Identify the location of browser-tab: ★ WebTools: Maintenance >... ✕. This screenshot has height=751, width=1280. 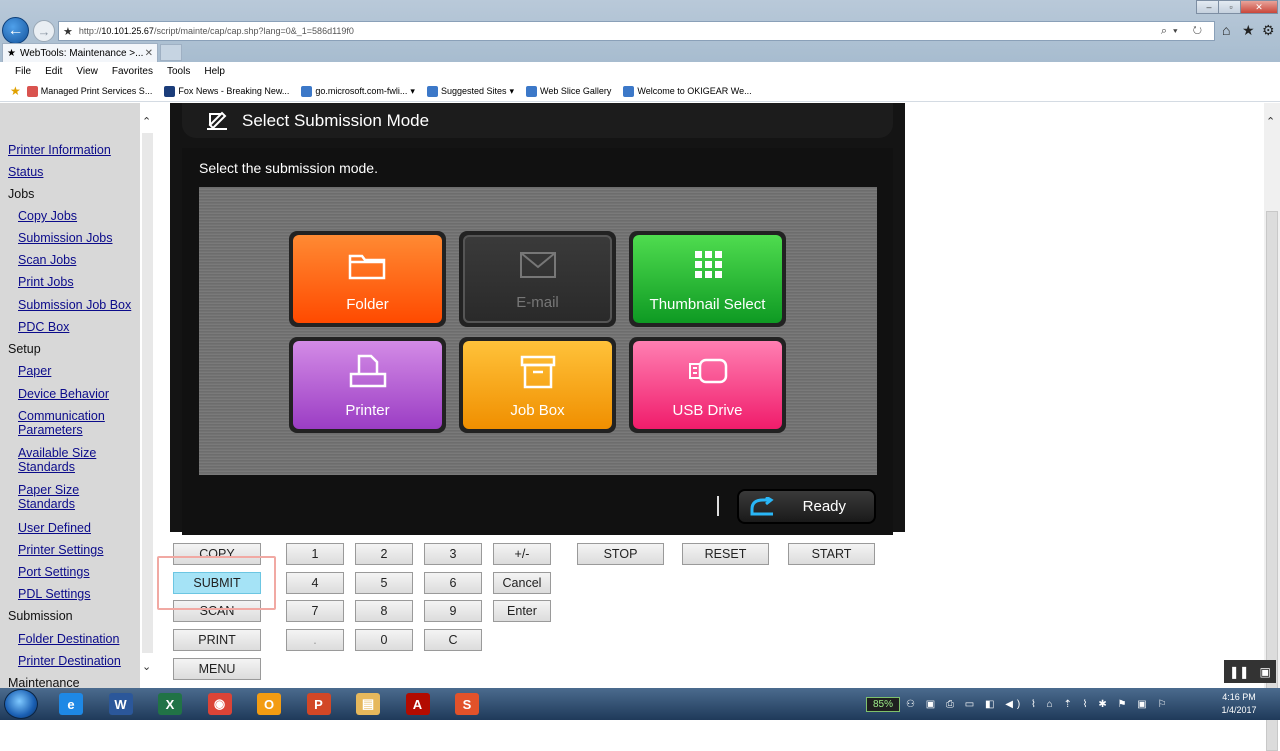
(80, 52).